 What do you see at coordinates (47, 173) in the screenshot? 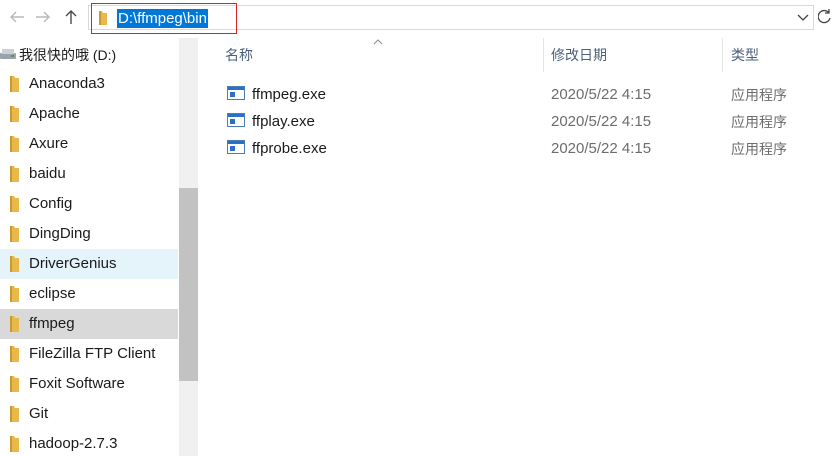
I see `sidebar-item-label: baidu` at bounding box center [47, 173].